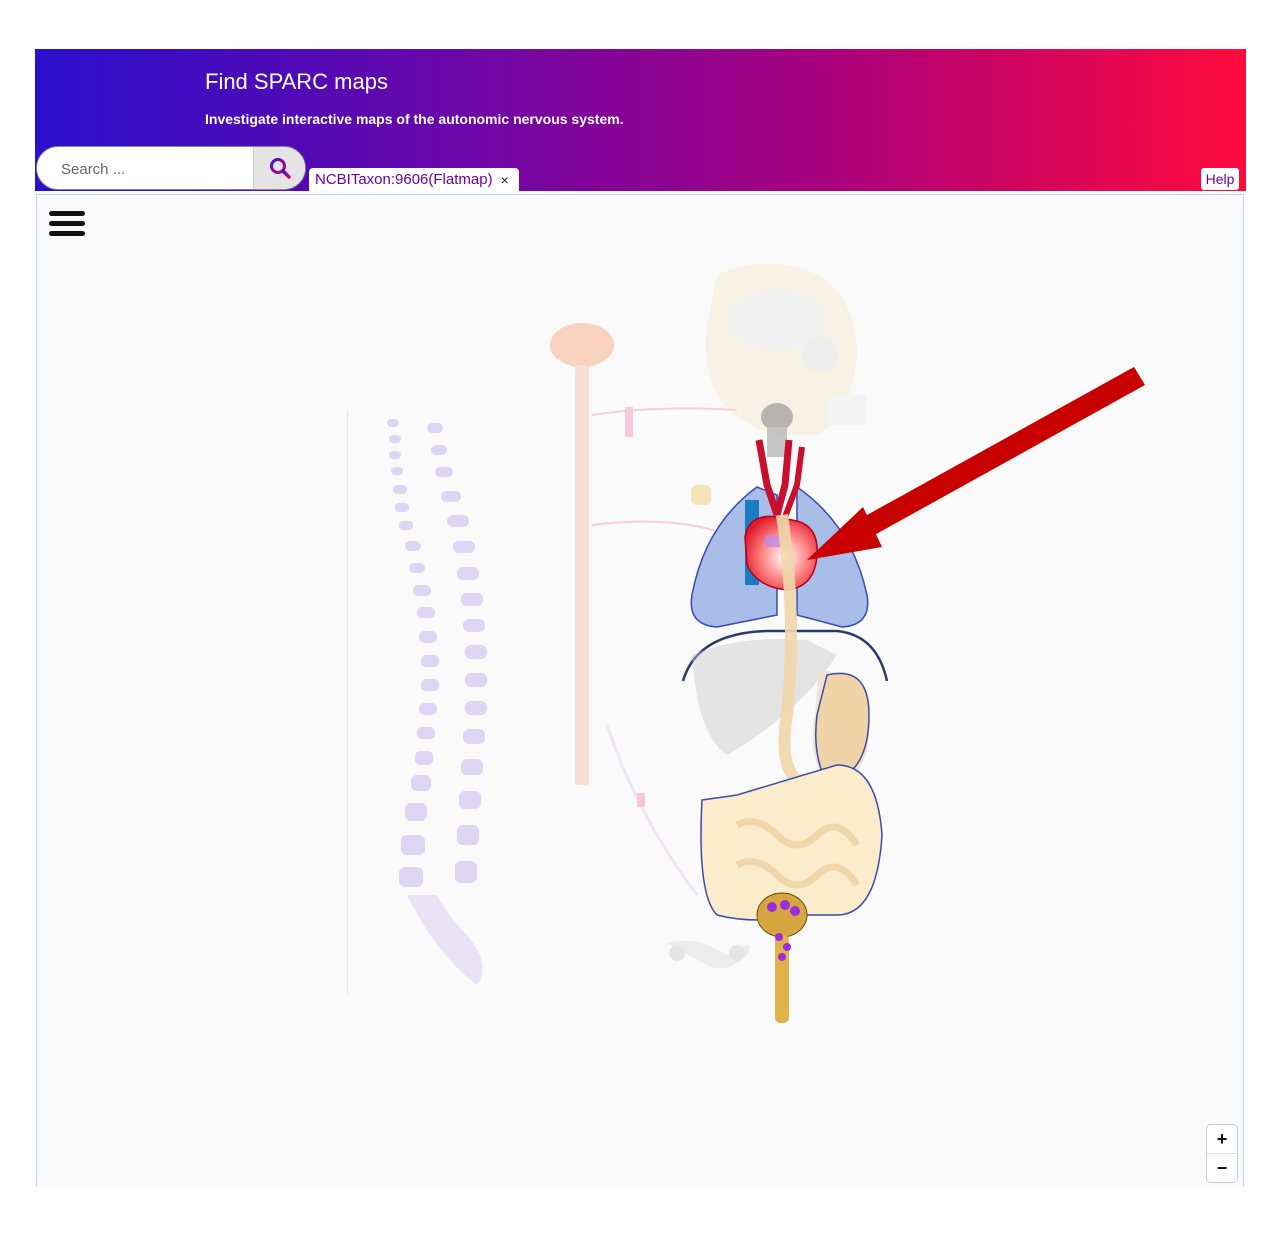 The height and width of the screenshot is (1247, 1280). I want to click on zoom-controls: + −, so click(1222, 1153).